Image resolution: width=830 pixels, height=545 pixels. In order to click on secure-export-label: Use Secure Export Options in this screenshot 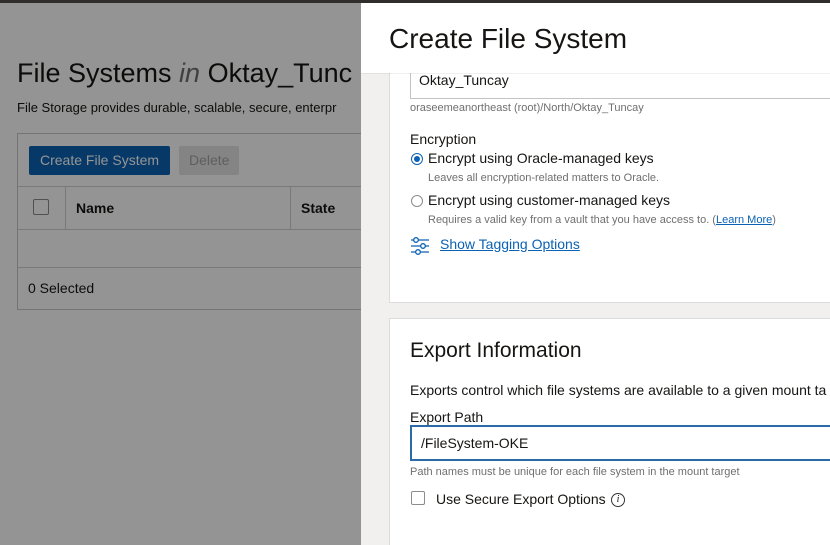, I will do `click(521, 499)`.